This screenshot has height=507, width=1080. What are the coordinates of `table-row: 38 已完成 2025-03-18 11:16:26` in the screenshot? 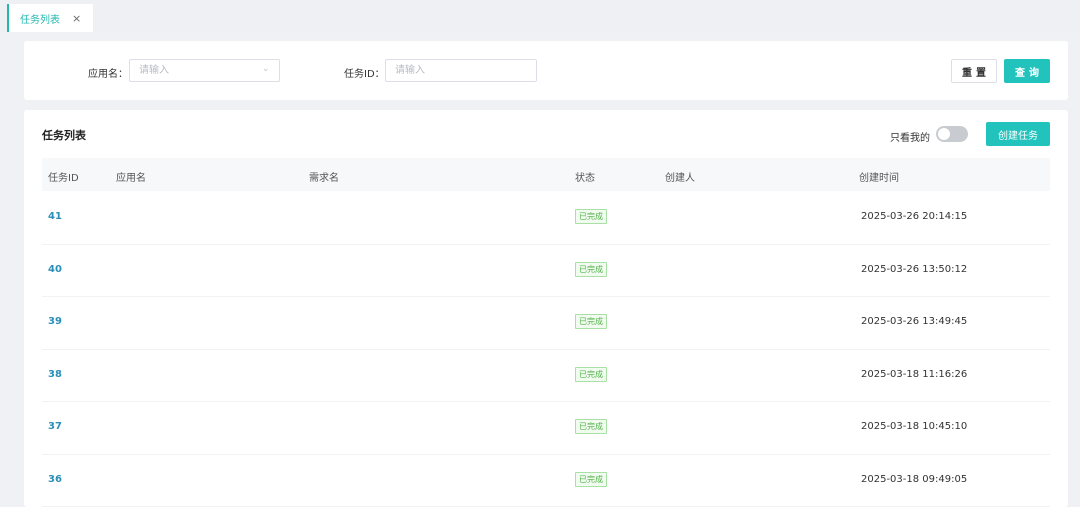 It's located at (546, 376).